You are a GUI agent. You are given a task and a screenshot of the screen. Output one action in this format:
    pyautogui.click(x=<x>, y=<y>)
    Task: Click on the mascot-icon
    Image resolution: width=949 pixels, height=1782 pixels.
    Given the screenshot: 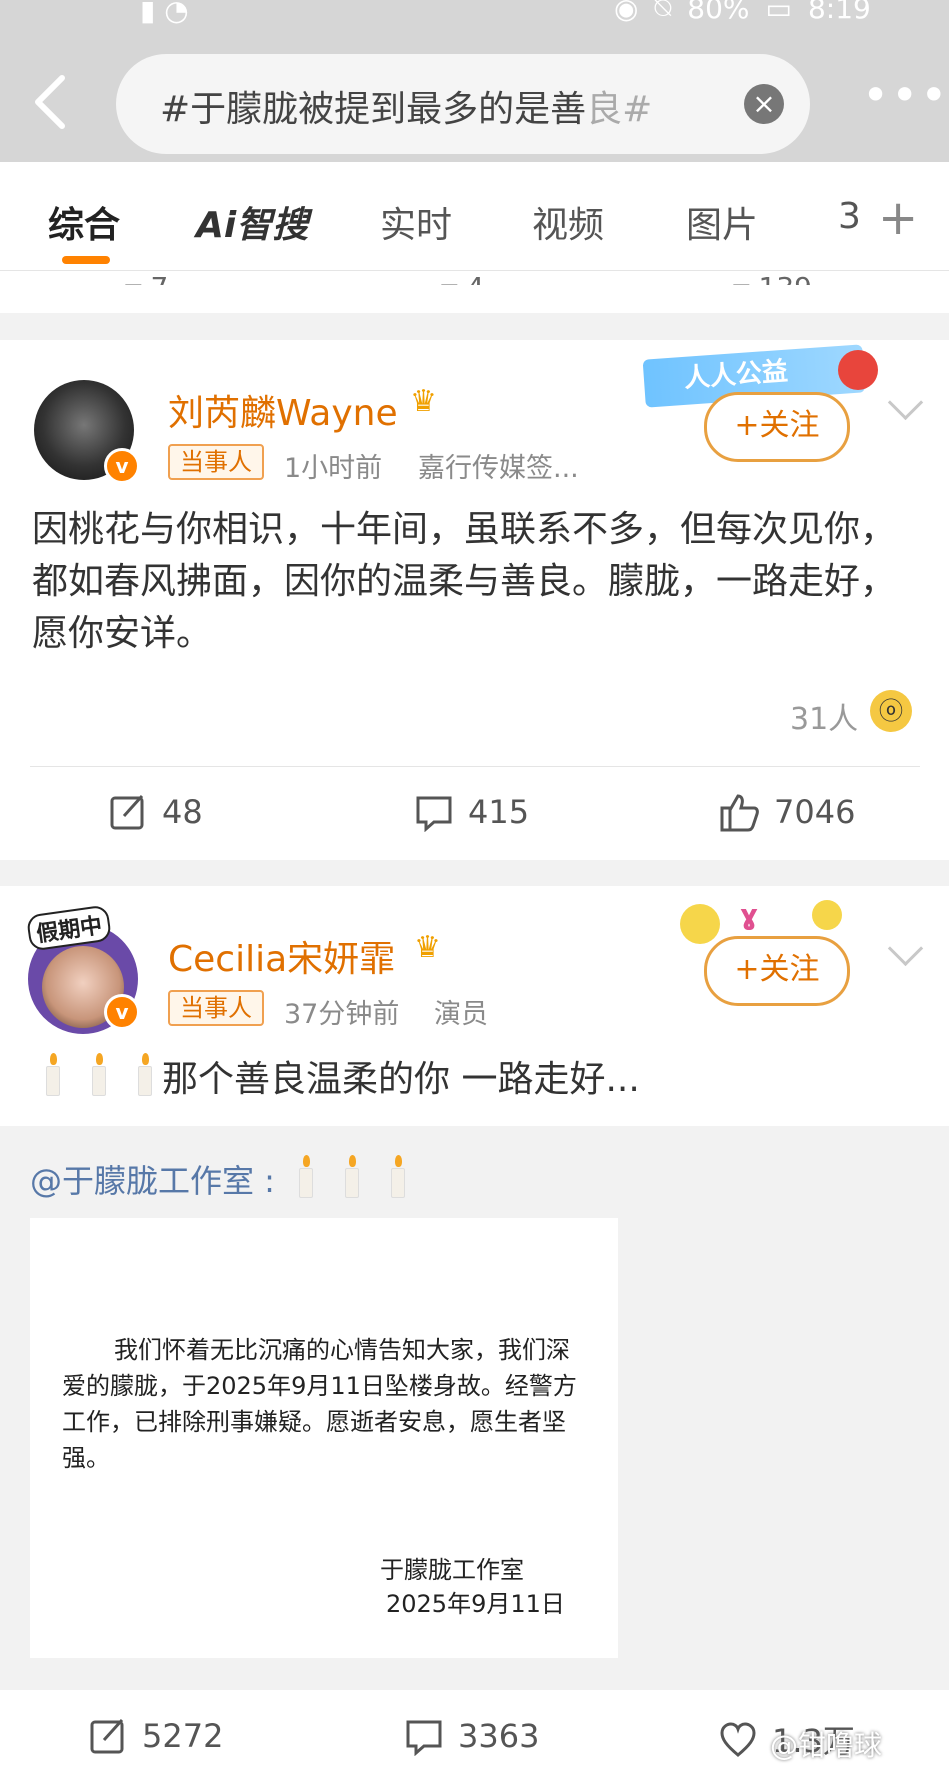 What is the action you would take?
    pyautogui.click(x=858, y=370)
    